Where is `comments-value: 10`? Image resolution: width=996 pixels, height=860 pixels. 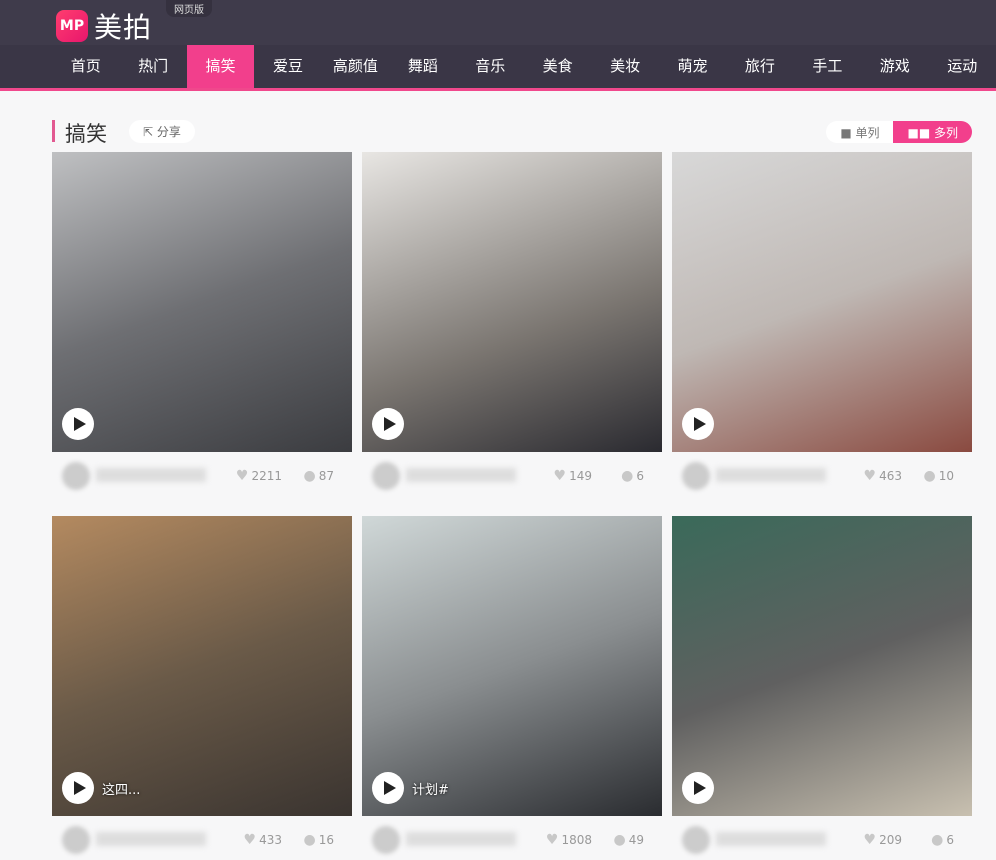
comments-value: 10 is located at coordinates (946, 476).